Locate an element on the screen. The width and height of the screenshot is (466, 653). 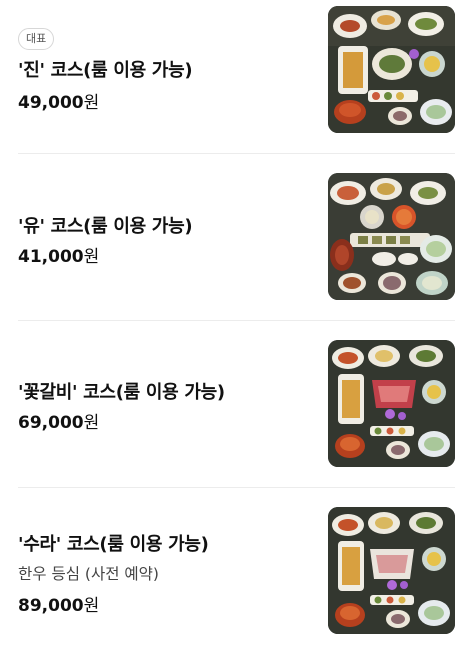
menu-item-price: 89,000원 is located at coordinates (59, 606).